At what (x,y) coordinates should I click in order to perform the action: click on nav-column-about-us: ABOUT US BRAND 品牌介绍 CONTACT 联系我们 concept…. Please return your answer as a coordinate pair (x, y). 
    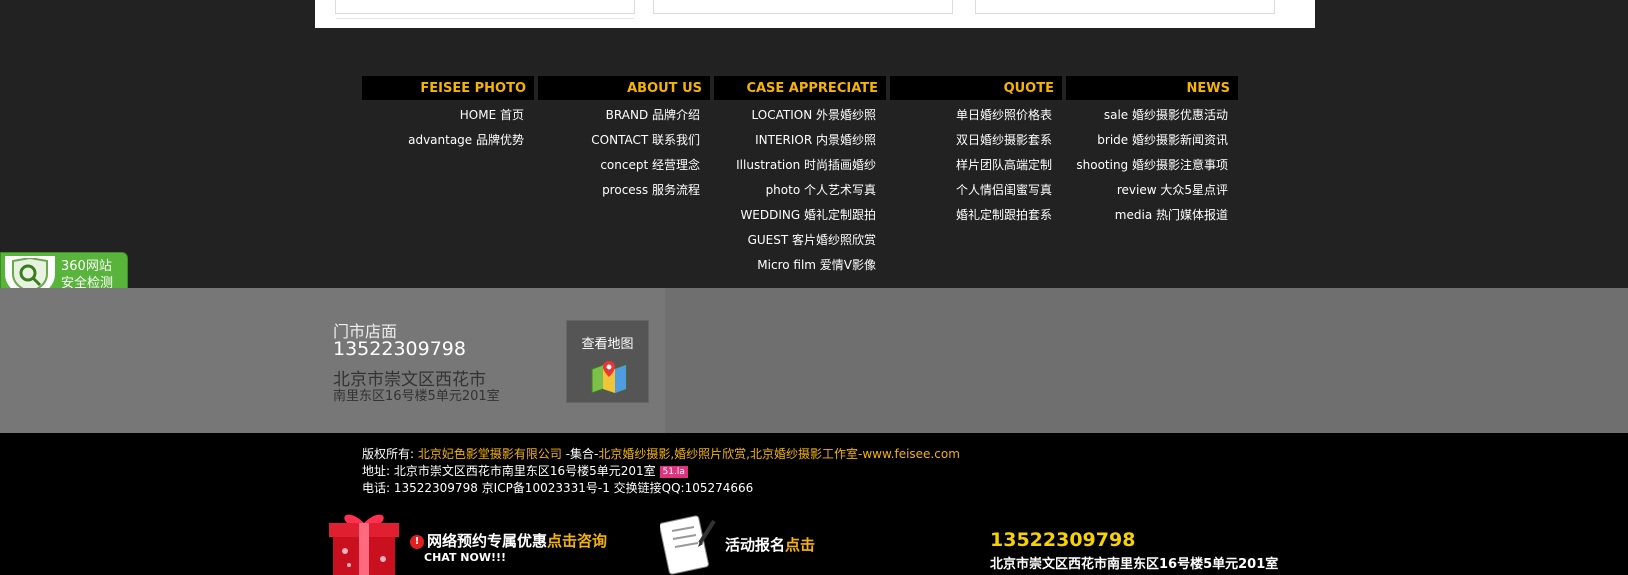
    Looking at the image, I should click on (624, 140).